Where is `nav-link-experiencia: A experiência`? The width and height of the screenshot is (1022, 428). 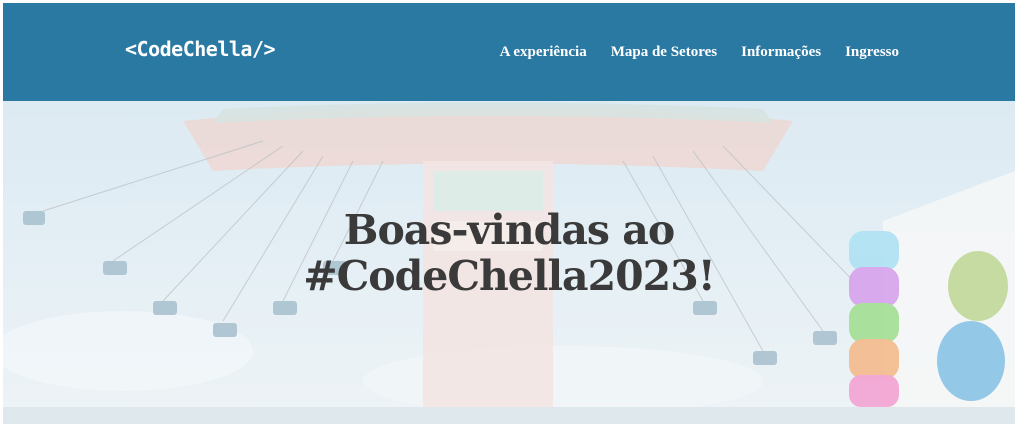 nav-link-experiencia: A experiência is located at coordinates (543, 52).